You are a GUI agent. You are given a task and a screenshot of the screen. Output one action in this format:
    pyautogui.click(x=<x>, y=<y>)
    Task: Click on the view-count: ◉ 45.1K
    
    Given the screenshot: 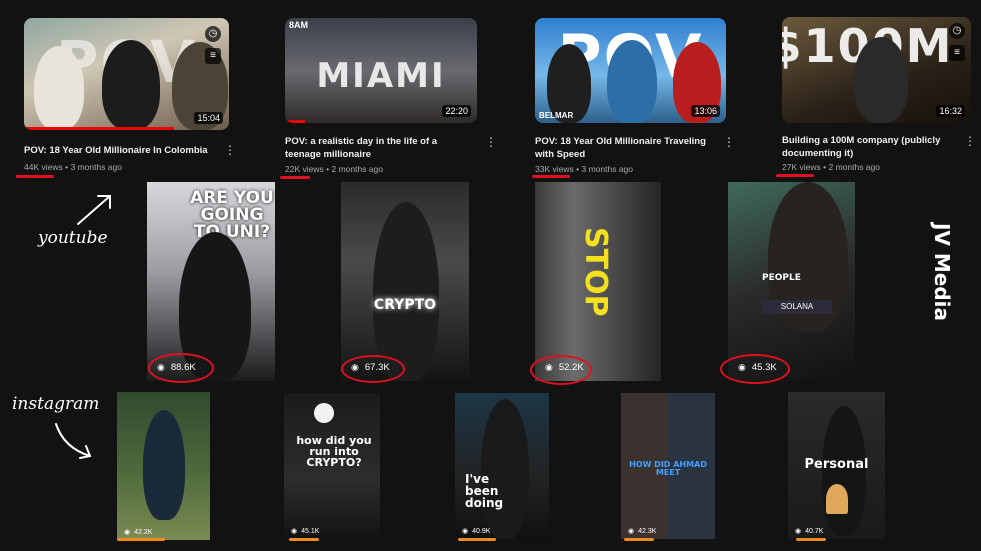 What is the action you would take?
    pyautogui.click(x=305, y=531)
    